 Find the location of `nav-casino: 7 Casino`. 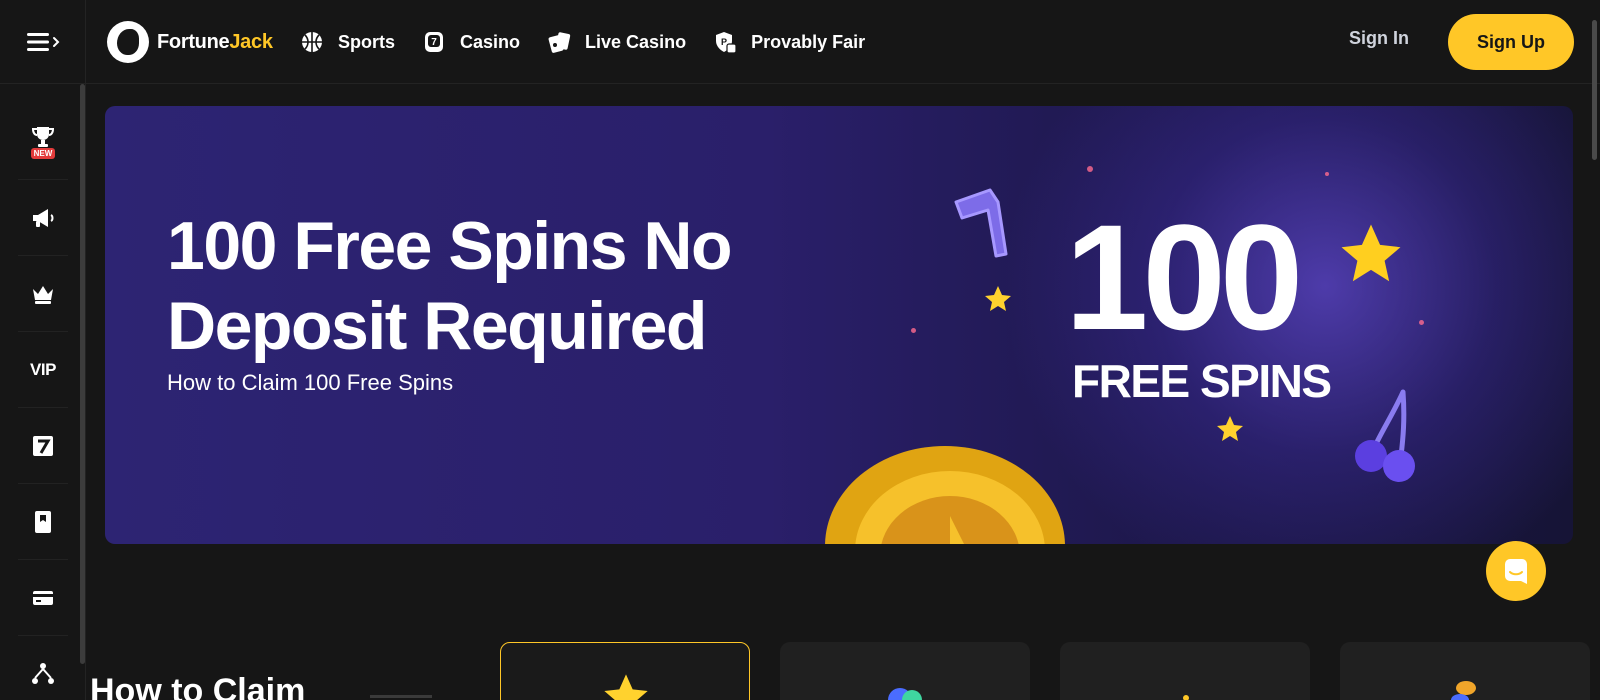

nav-casino: 7 Casino is located at coordinates (471, 42).